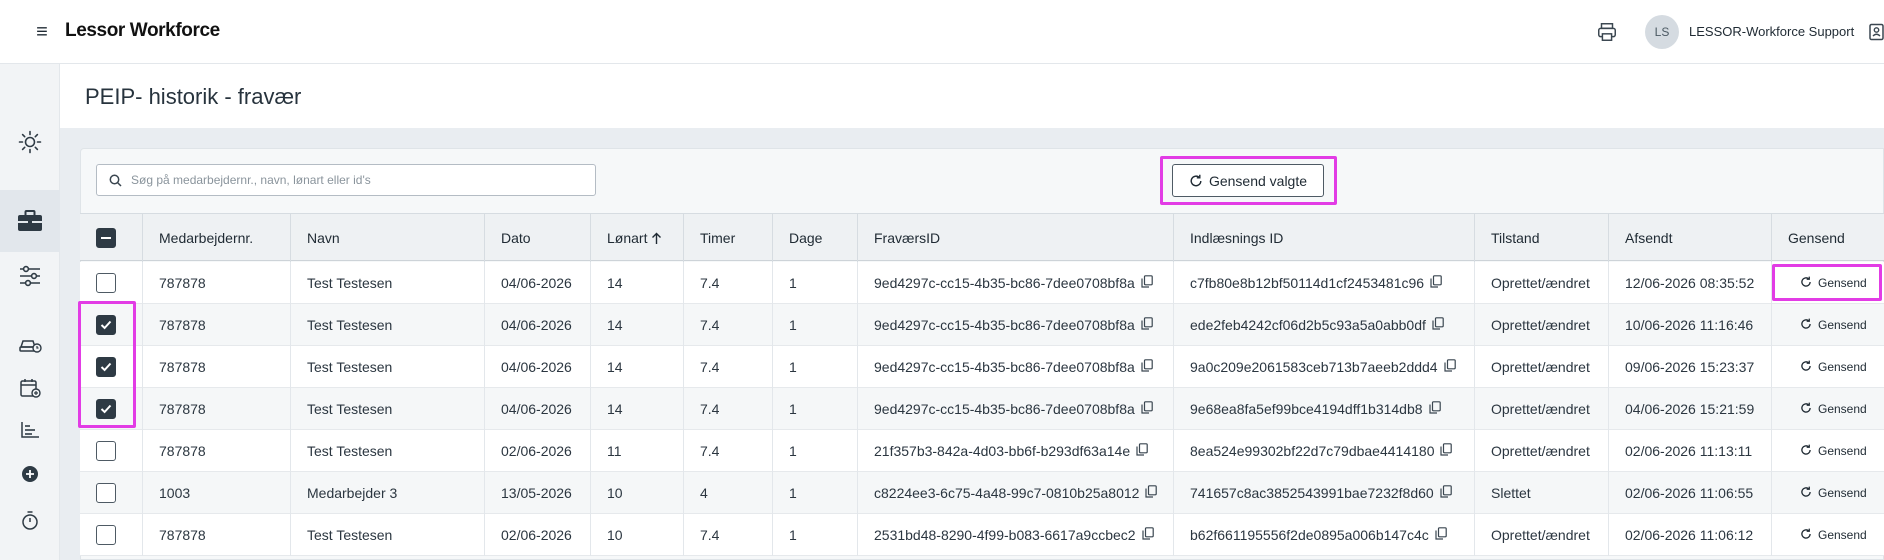  I want to click on user-name: LESSOR-Workforce Support, so click(1771, 31).